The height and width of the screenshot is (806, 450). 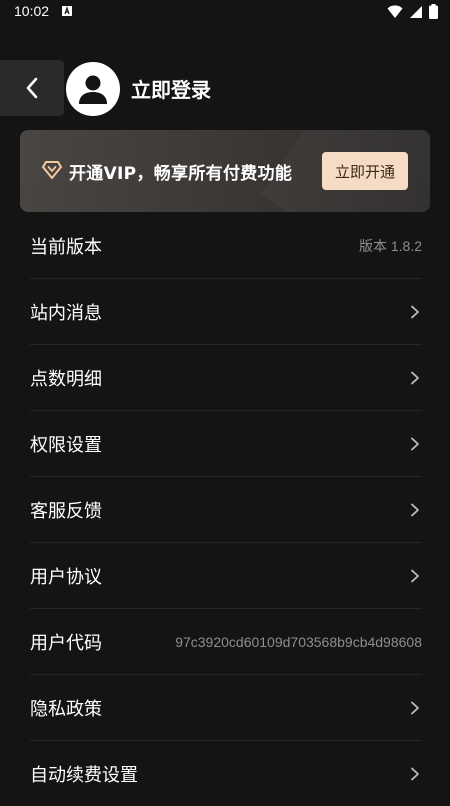 I want to click on back-button, so click(x=32, y=88).